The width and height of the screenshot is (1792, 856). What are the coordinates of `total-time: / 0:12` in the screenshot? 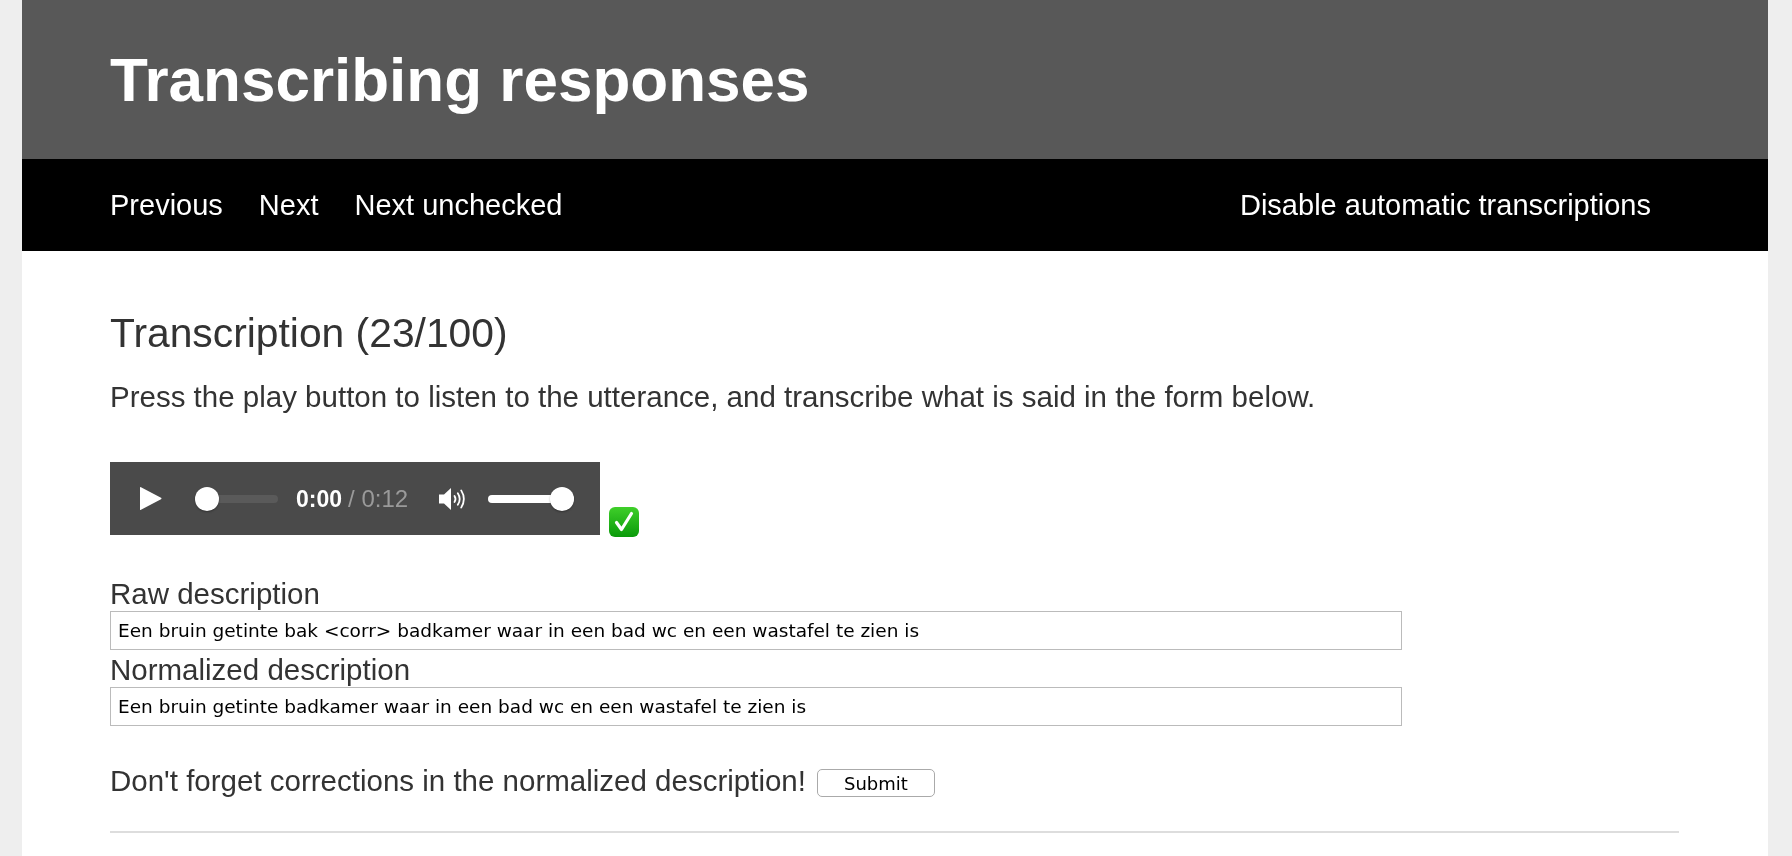 It's located at (378, 498).